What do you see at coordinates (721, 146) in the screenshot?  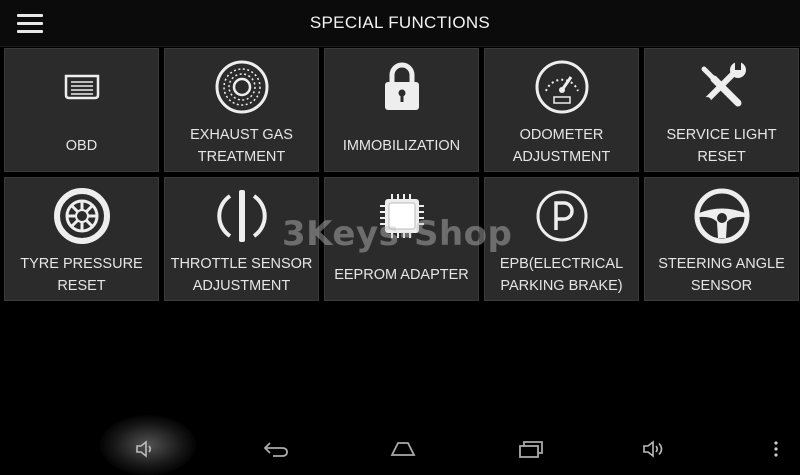 I see `tile-label: SERVICE LIGHT RESET` at bounding box center [721, 146].